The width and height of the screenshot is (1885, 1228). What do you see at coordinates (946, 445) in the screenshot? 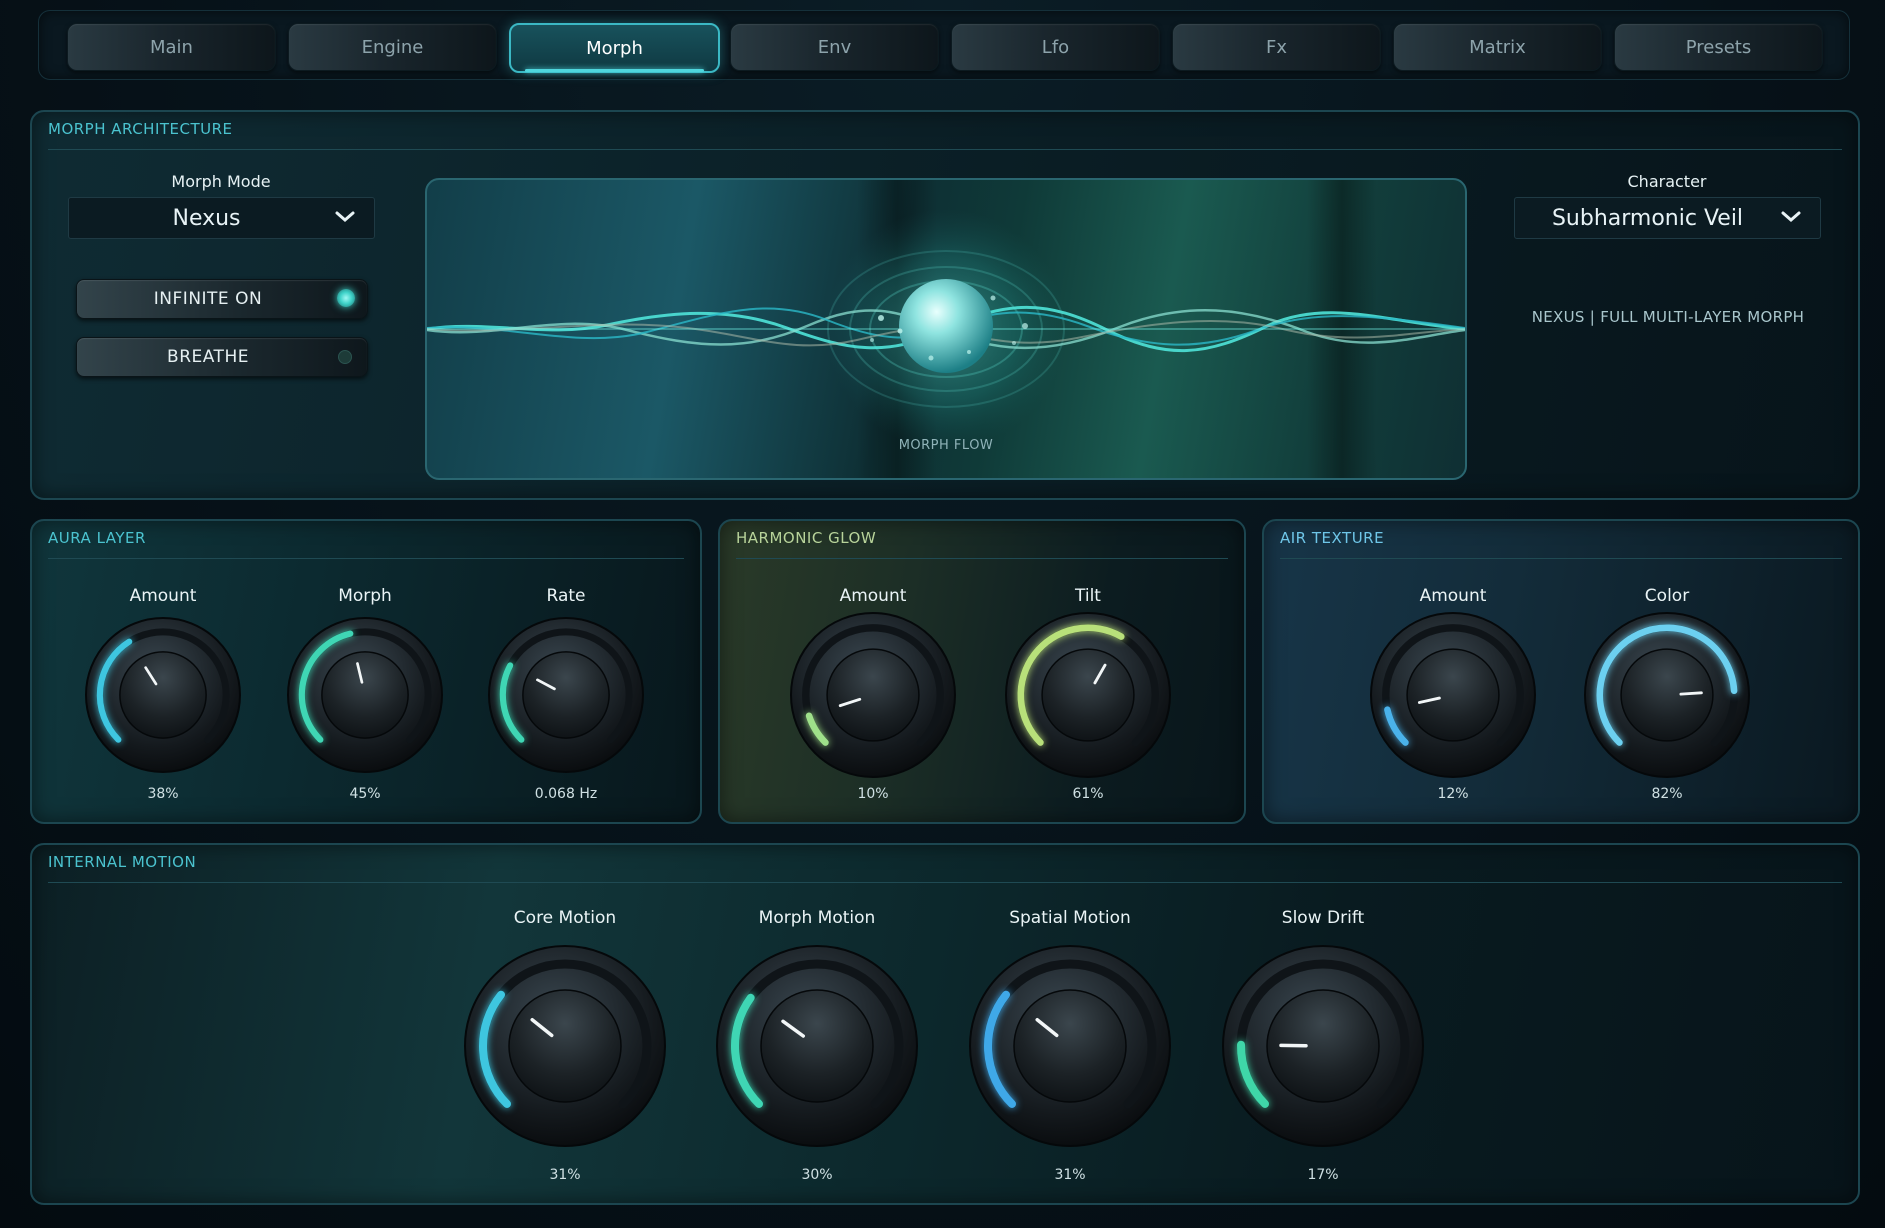
I see `morph-flow-label: MORPH FLOW` at bounding box center [946, 445].